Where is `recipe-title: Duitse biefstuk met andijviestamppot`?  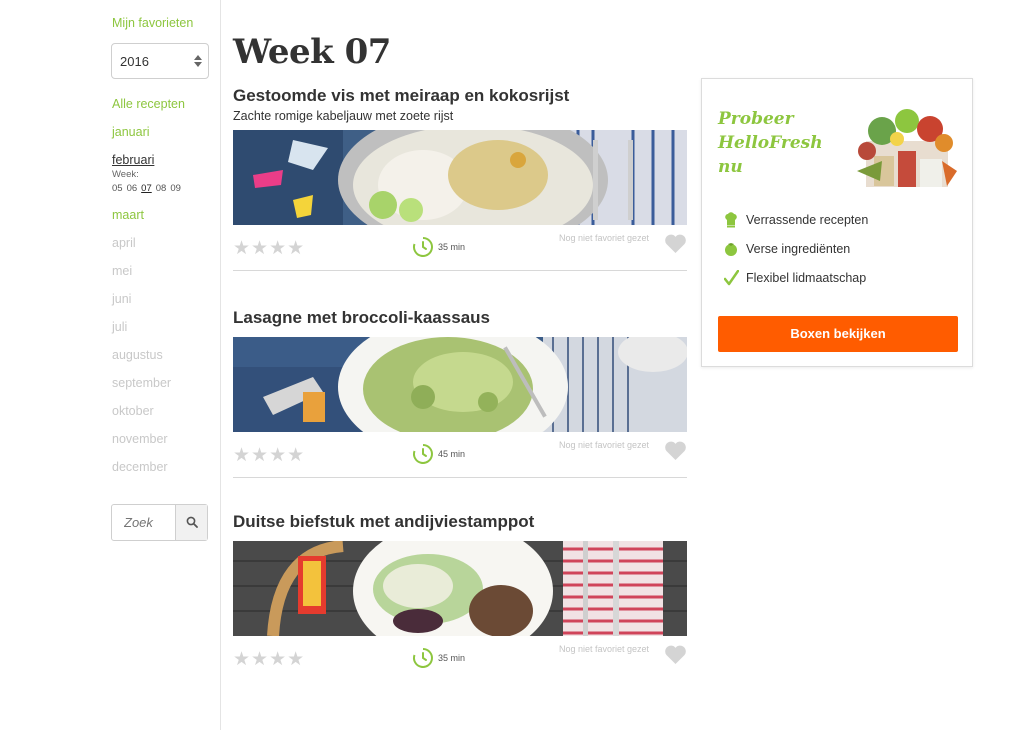
recipe-title: Duitse biefstuk met andijviestamppot is located at coordinates (460, 522).